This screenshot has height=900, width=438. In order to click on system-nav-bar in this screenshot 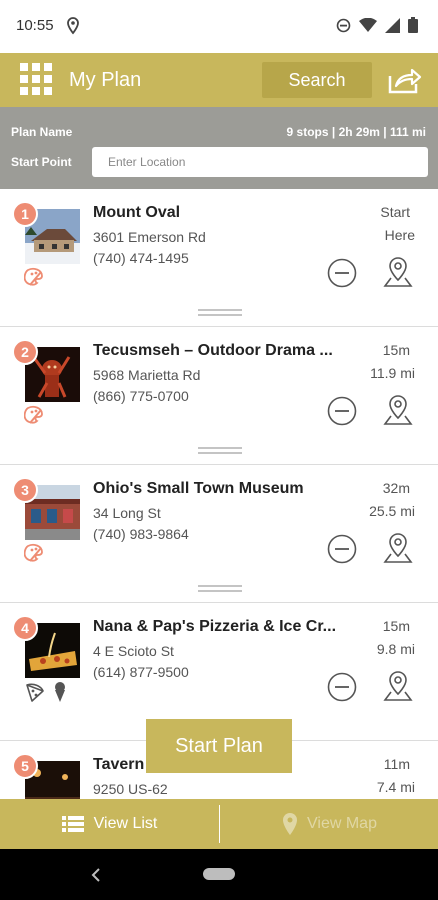, I will do `click(219, 874)`.